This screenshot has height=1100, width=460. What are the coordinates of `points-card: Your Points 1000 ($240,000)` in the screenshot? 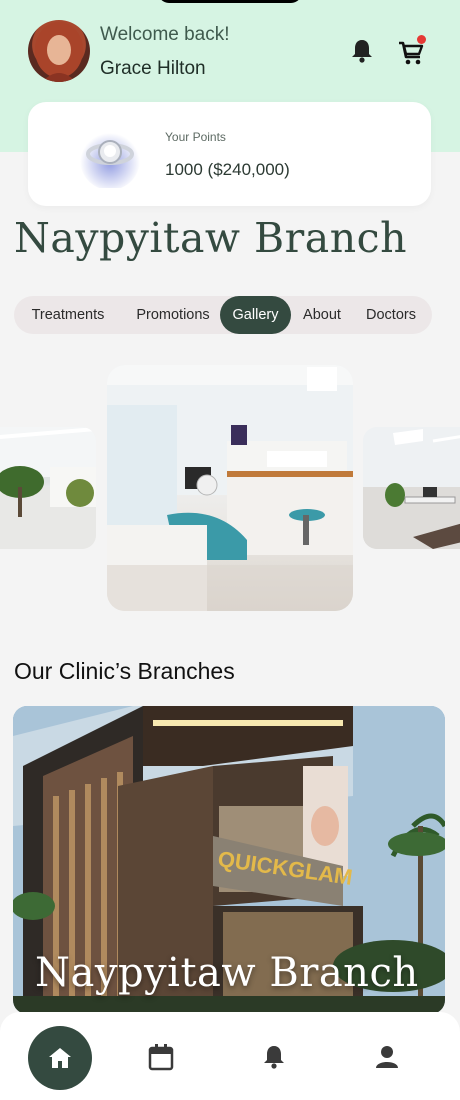 It's located at (229, 154).